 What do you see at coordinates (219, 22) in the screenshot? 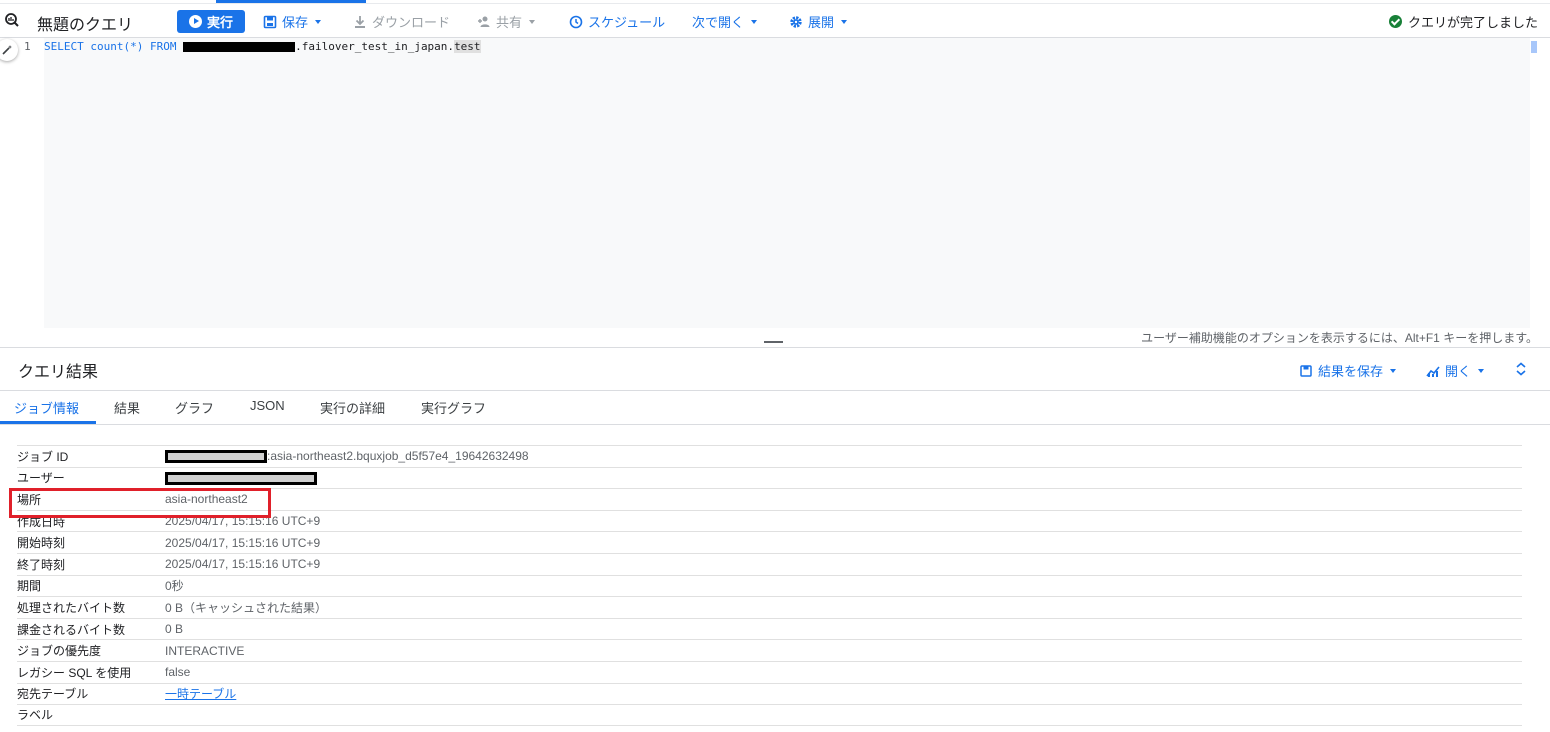
I see `run-button-label: 実行` at bounding box center [219, 22].